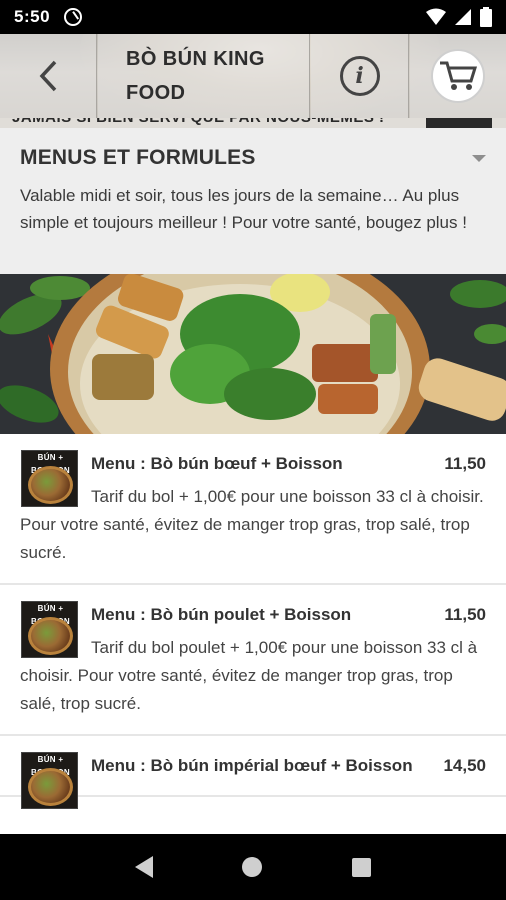 This screenshot has width=506, height=900. I want to click on cart-button, so click(458, 76).